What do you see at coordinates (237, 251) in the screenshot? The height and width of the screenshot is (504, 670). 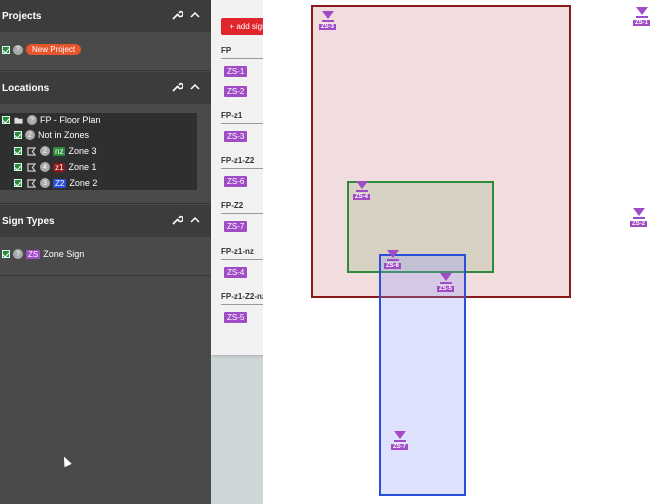 I see `group-title: FP-z1-nz` at bounding box center [237, 251].